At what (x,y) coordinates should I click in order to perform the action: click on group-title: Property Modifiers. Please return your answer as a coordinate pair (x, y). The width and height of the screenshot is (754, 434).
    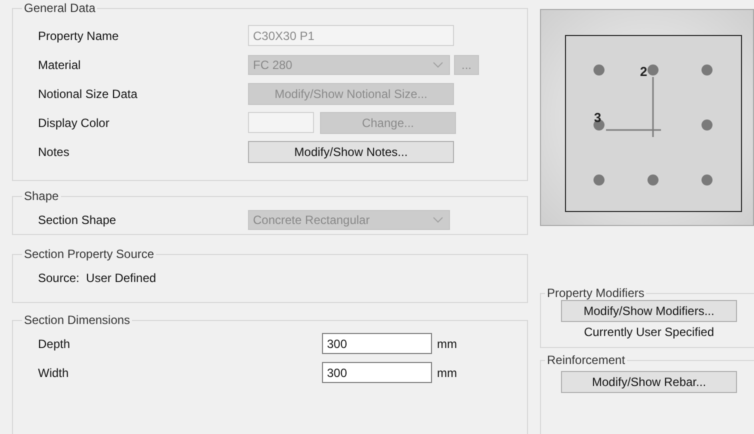
    Looking at the image, I should click on (596, 293).